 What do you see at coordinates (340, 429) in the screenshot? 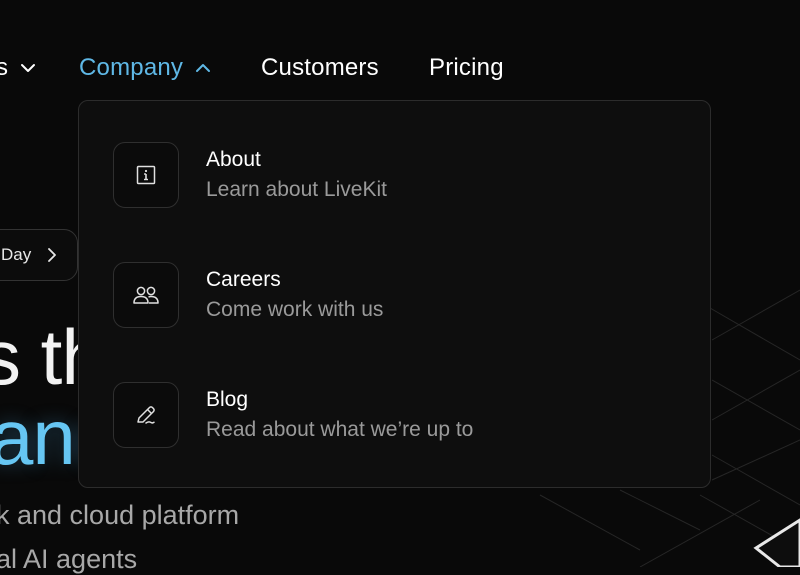
I see `menu-item-description: Read about what we’re up to` at bounding box center [340, 429].